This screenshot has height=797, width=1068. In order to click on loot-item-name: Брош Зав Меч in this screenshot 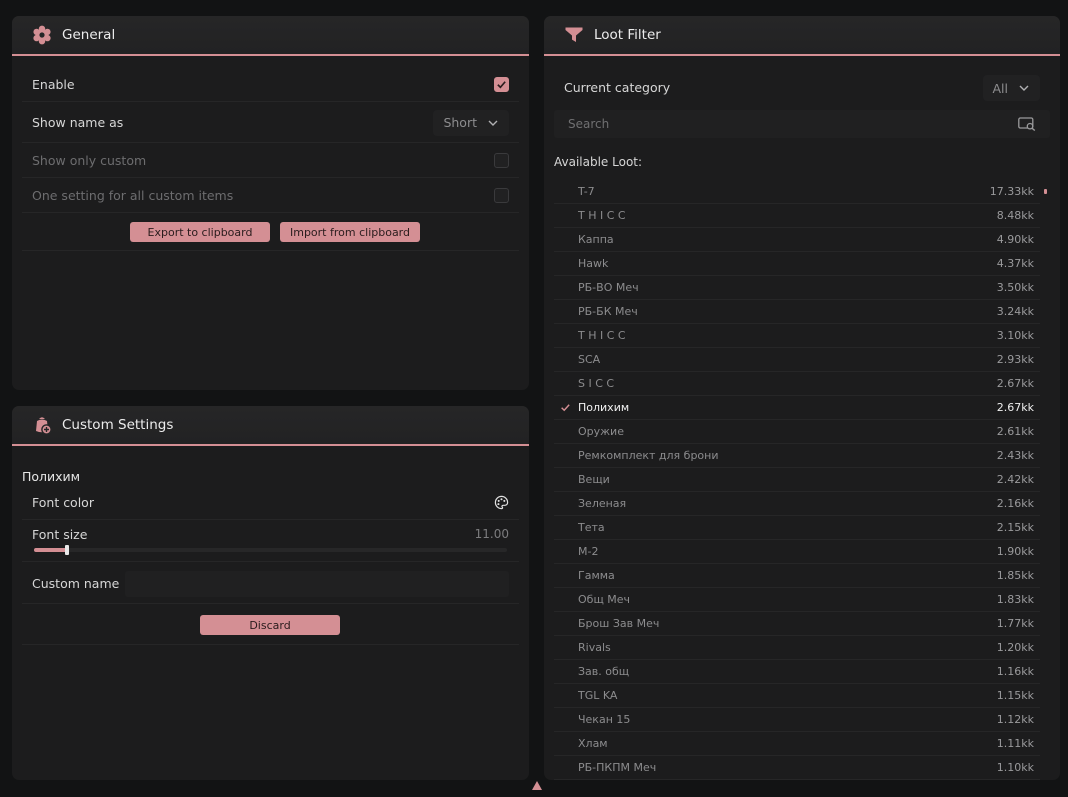, I will do `click(619, 623)`.